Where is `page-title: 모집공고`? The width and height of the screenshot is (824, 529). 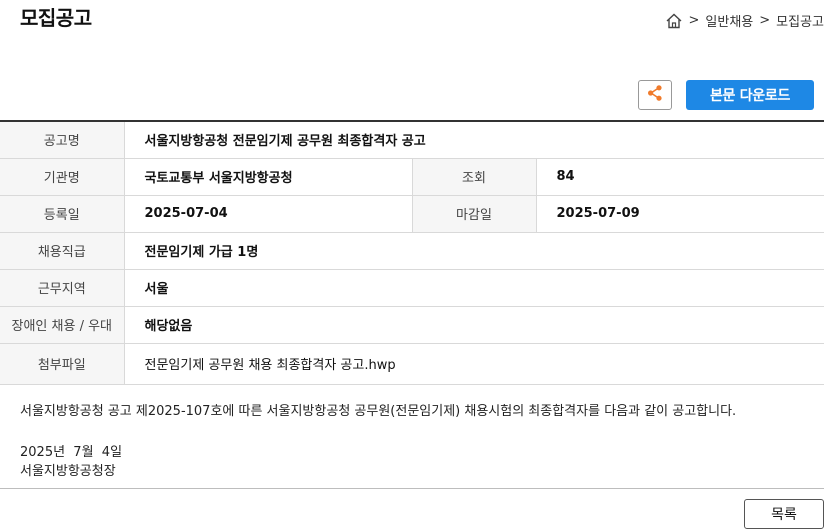
page-title: 모집공고 is located at coordinates (56, 18).